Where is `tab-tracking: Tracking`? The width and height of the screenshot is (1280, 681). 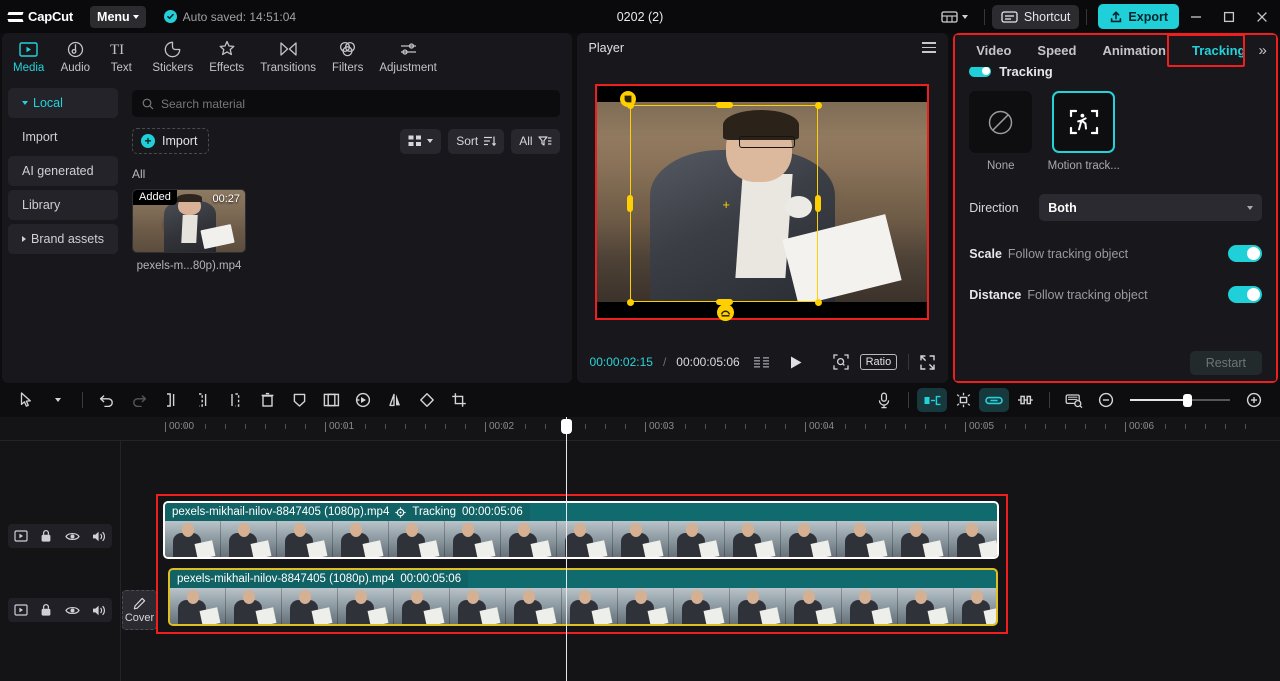 tab-tracking: Tracking is located at coordinates (1218, 50).